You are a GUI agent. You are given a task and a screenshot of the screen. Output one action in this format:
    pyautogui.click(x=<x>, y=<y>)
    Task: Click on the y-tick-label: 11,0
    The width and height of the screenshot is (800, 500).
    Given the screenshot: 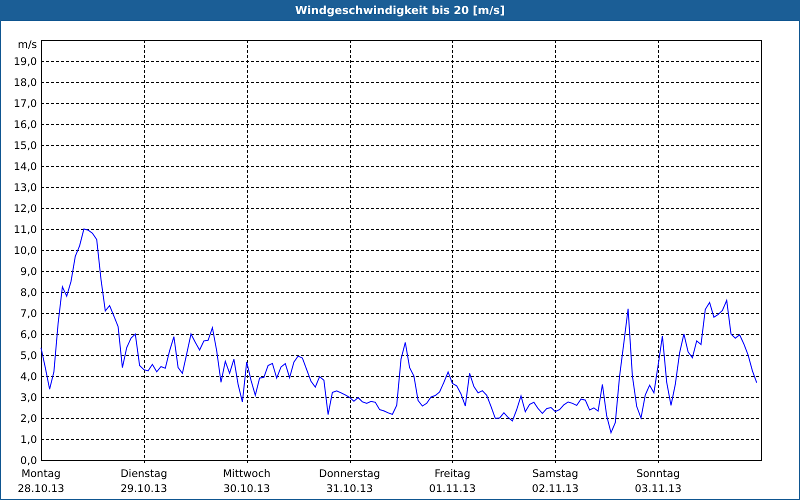 What is the action you would take?
    pyautogui.click(x=25, y=230)
    